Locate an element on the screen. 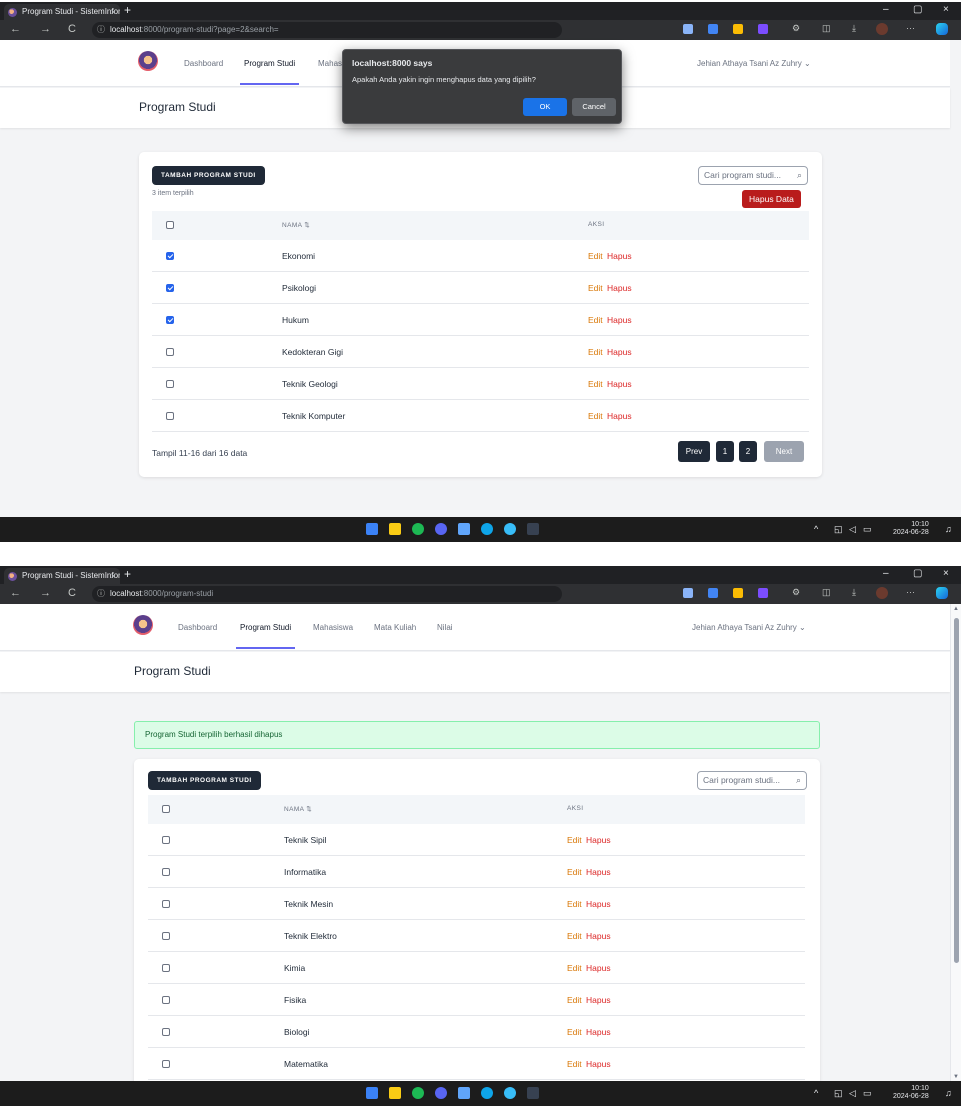  profile-avatar is located at coordinates (882, 29).